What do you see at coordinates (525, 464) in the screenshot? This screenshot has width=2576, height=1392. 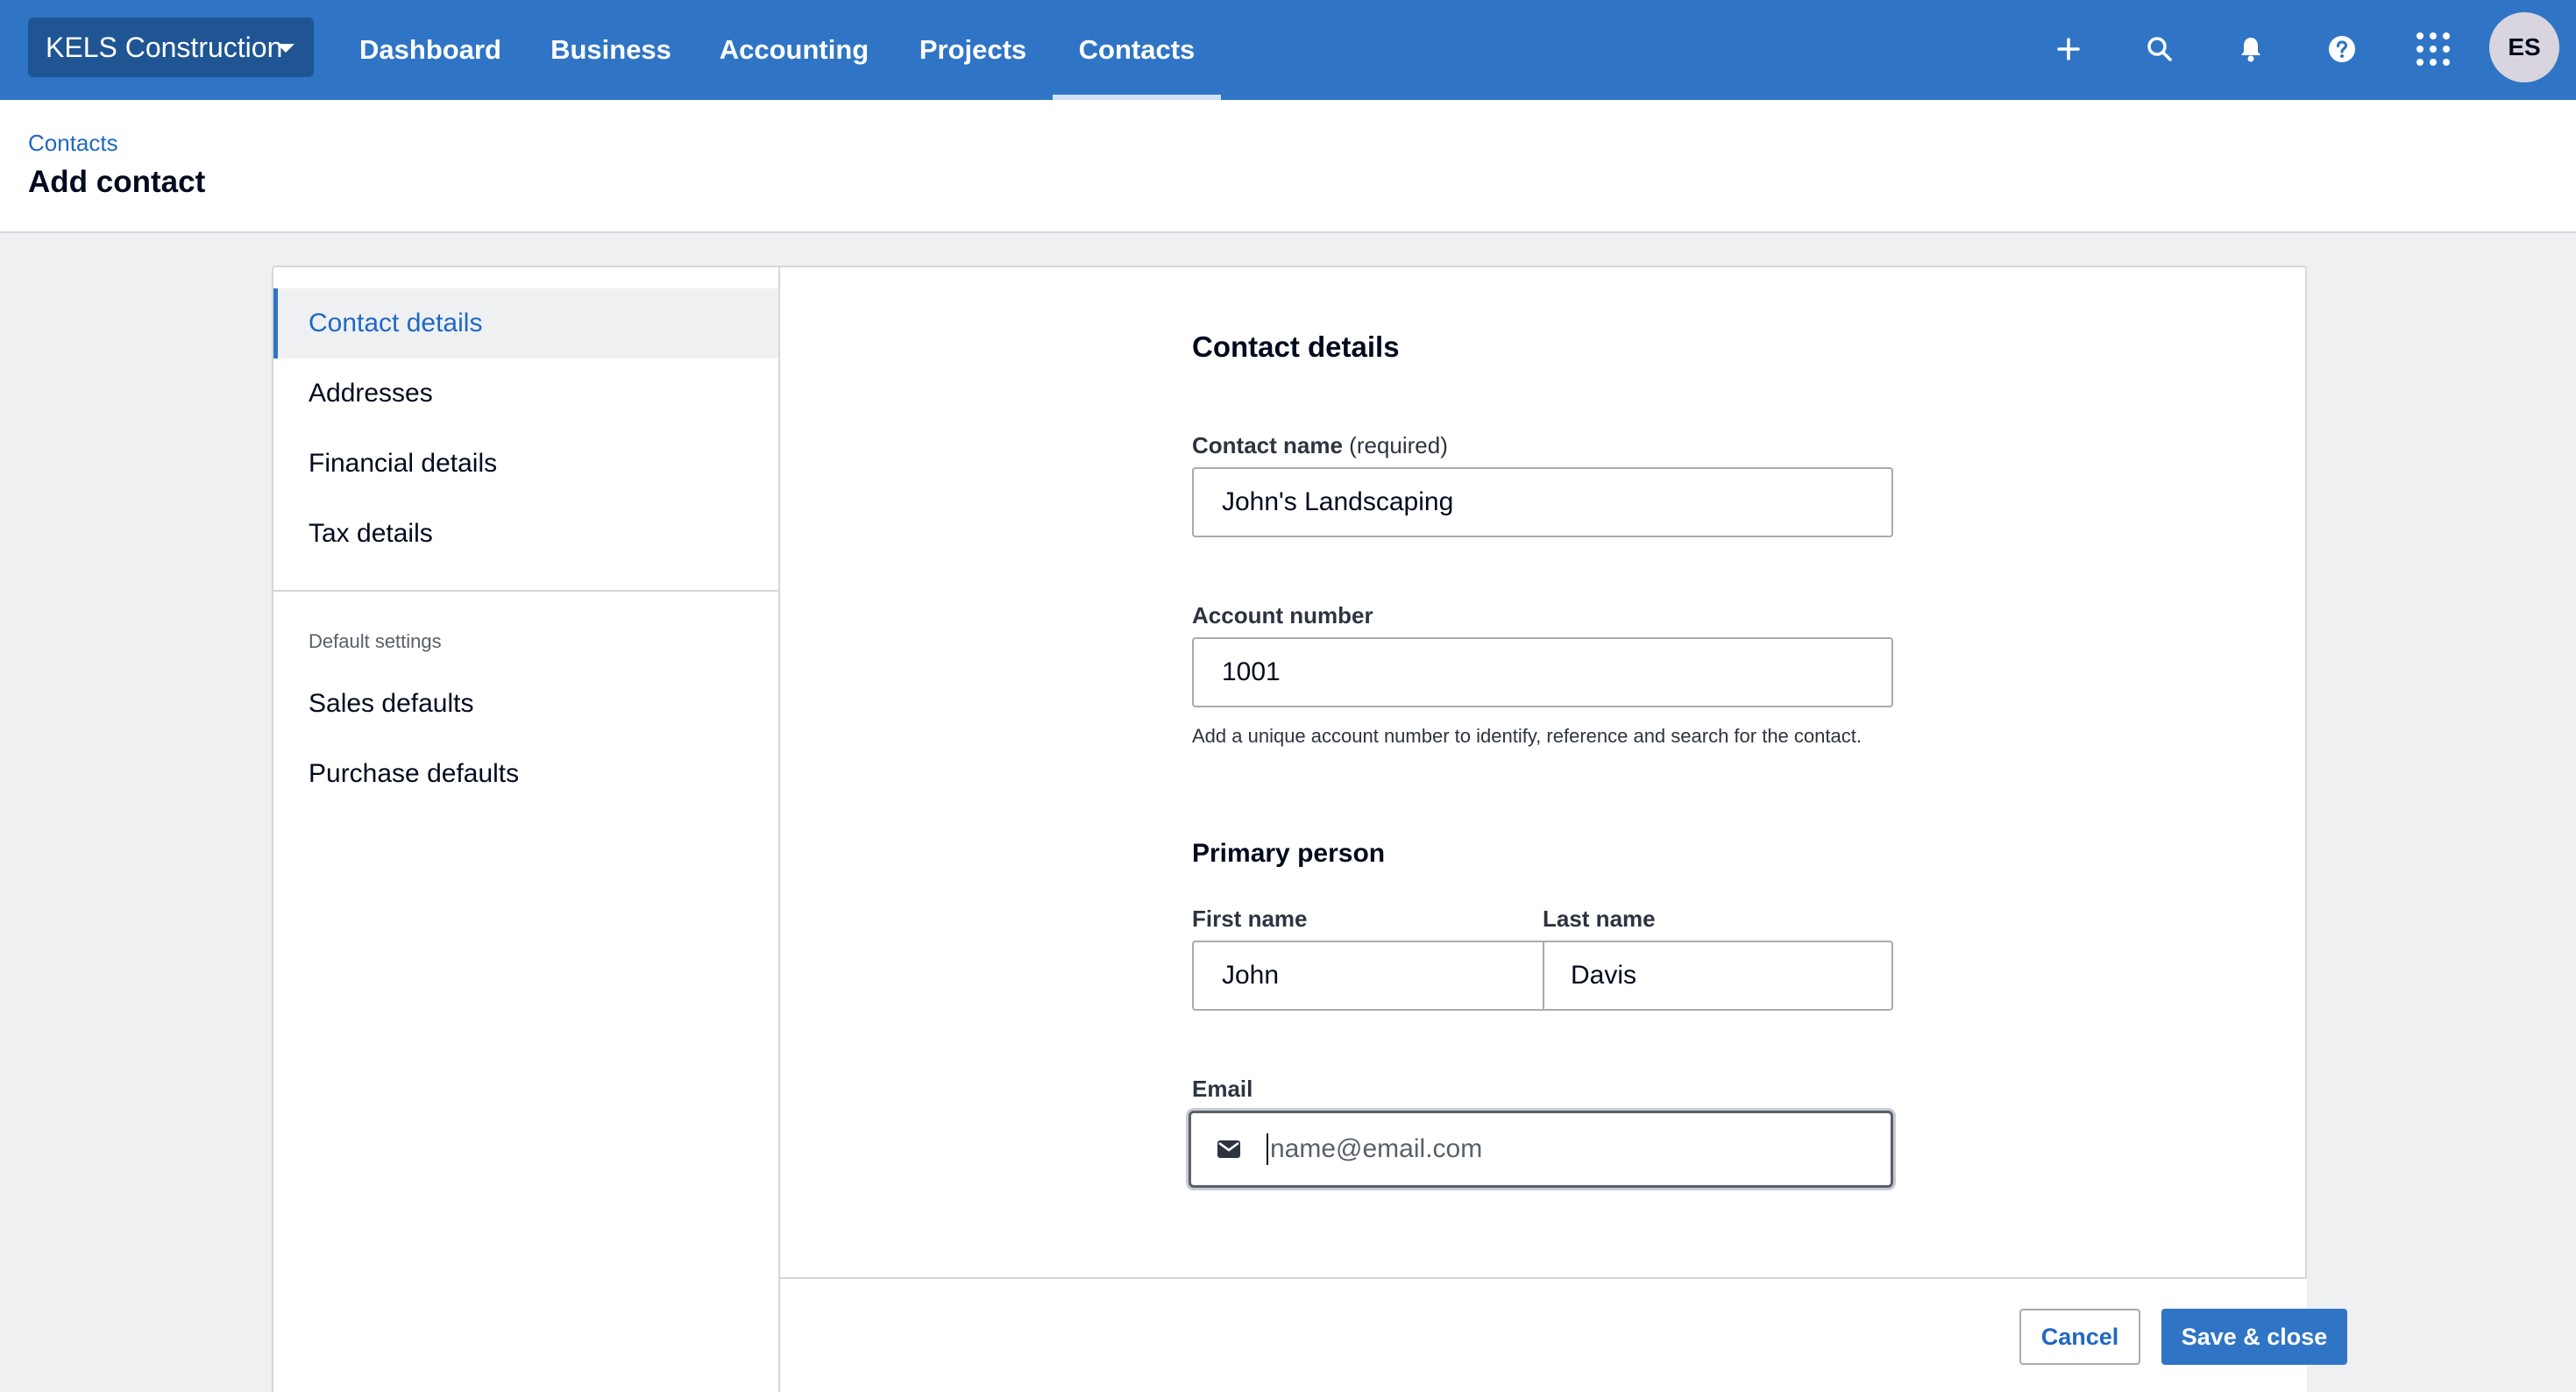 I see `side-nav-financial-details: Financial details` at bounding box center [525, 464].